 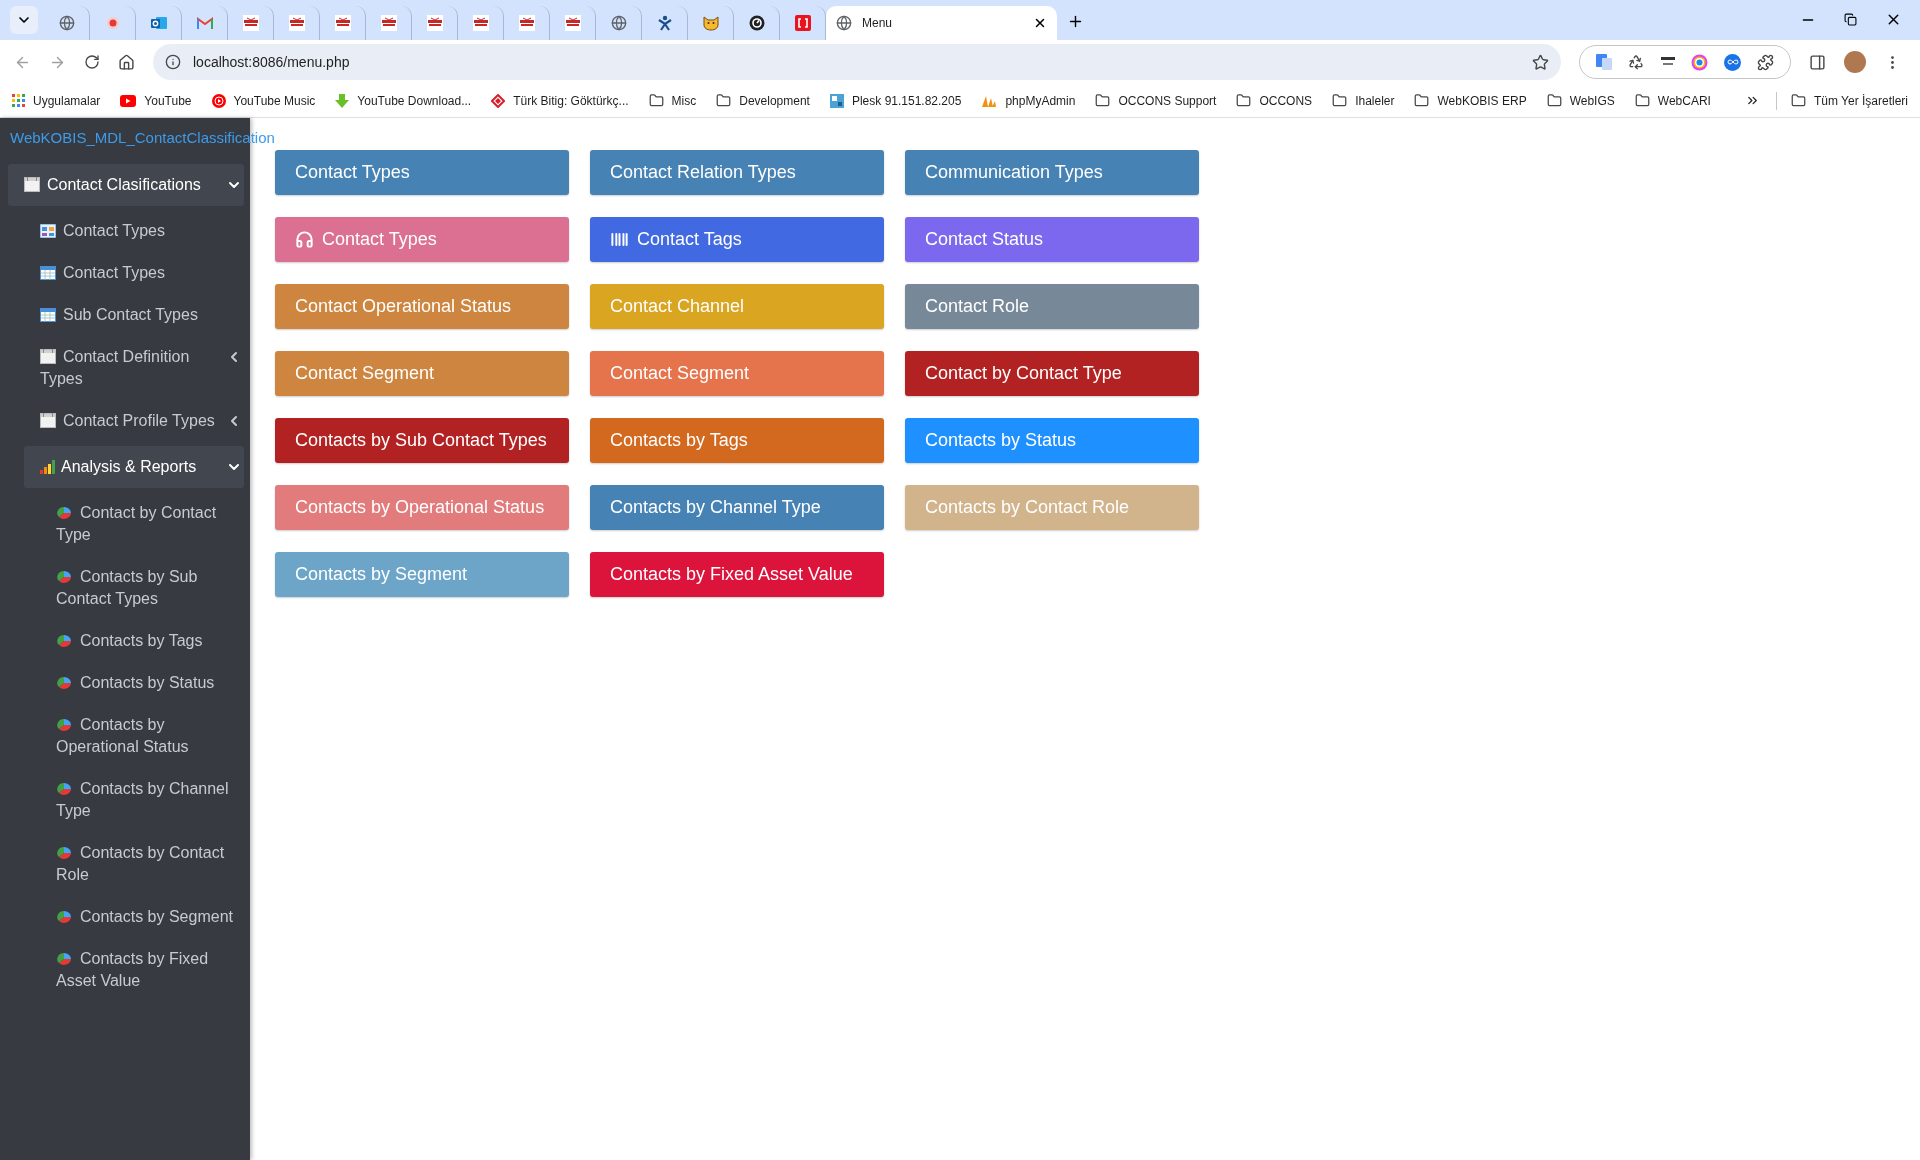 What do you see at coordinates (1580, 100) in the screenshot?
I see `bookmark-link: WebIGS` at bounding box center [1580, 100].